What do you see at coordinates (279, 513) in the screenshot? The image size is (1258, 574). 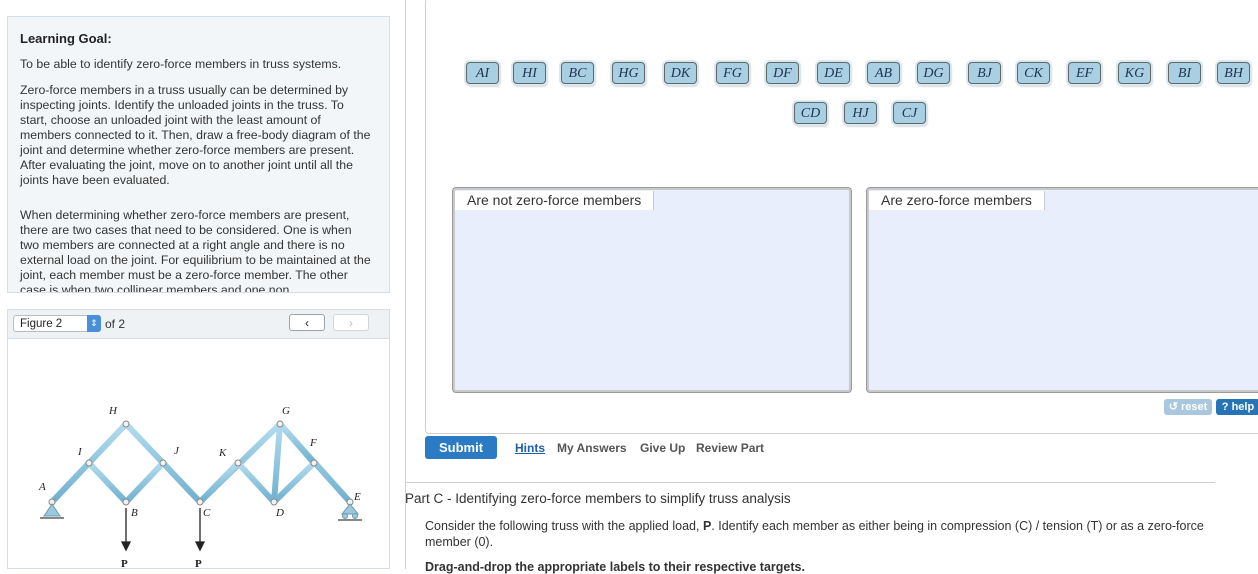 I see `joint-label-d: D` at bounding box center [279, 513].